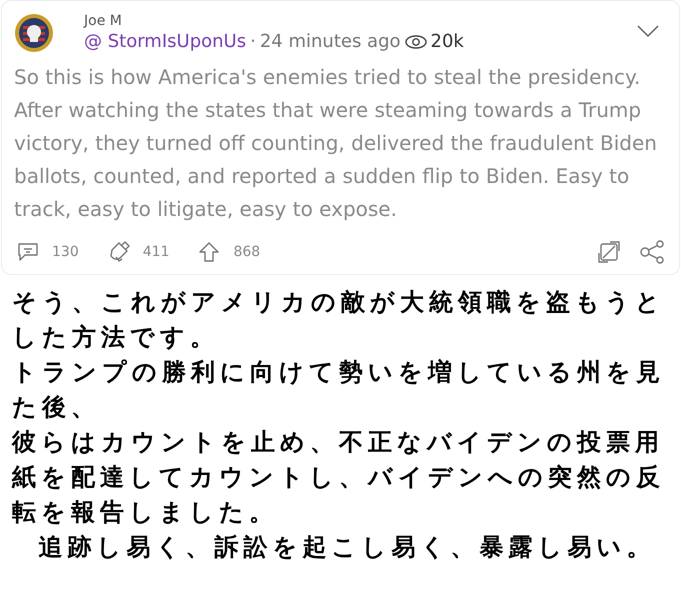 The height and width of the screenshot is (592, 681). Describe the element at coordinates (415, 41) in the screenshot. I see `eye-icon` at that location.